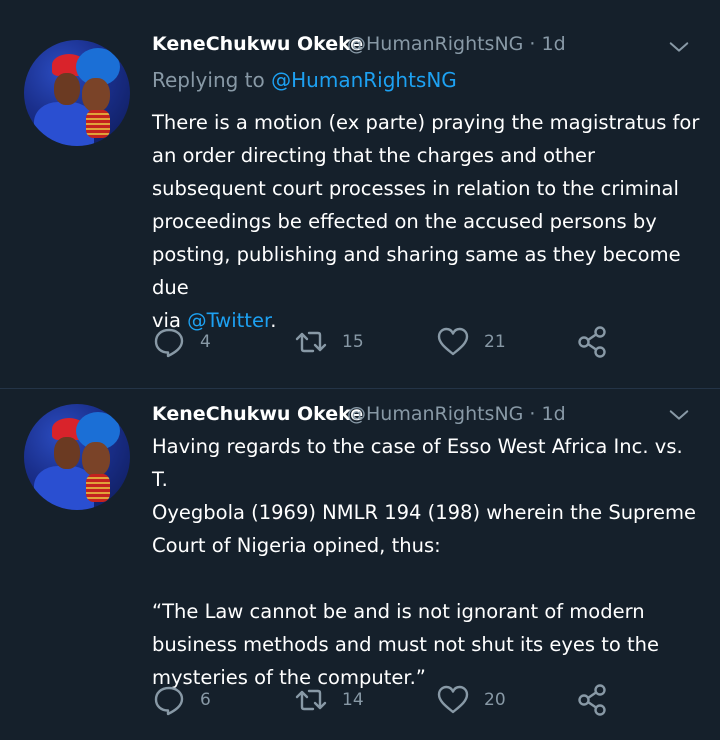 This screenshot has width=720, height=740. What do you see at coordinates (495, 342) in the screenshot?
I see `like-count: 21` at bounding box center [495, 342].